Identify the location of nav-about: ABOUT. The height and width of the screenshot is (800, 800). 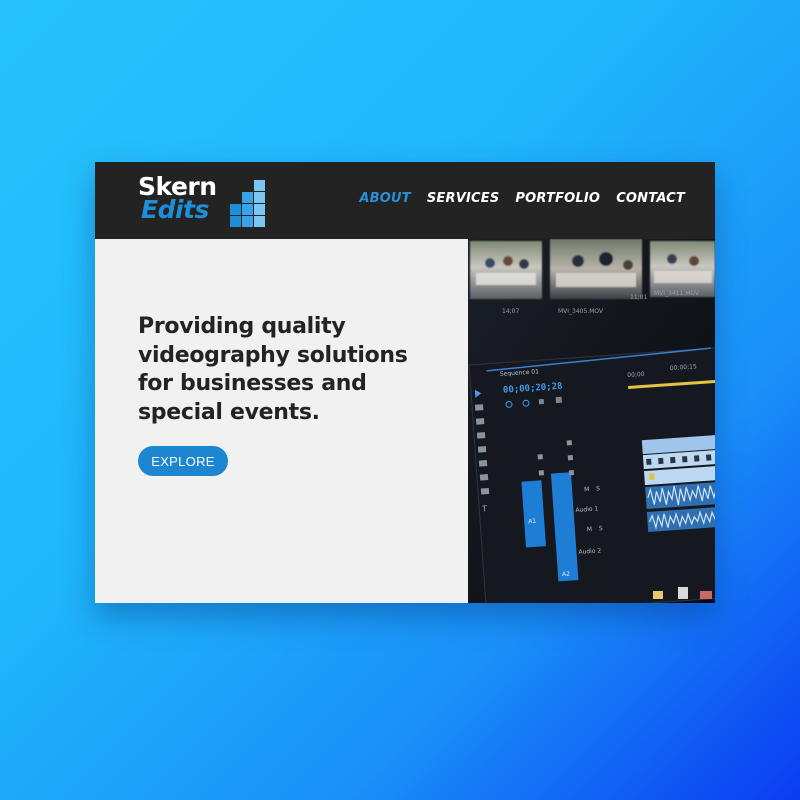
(384, 198).